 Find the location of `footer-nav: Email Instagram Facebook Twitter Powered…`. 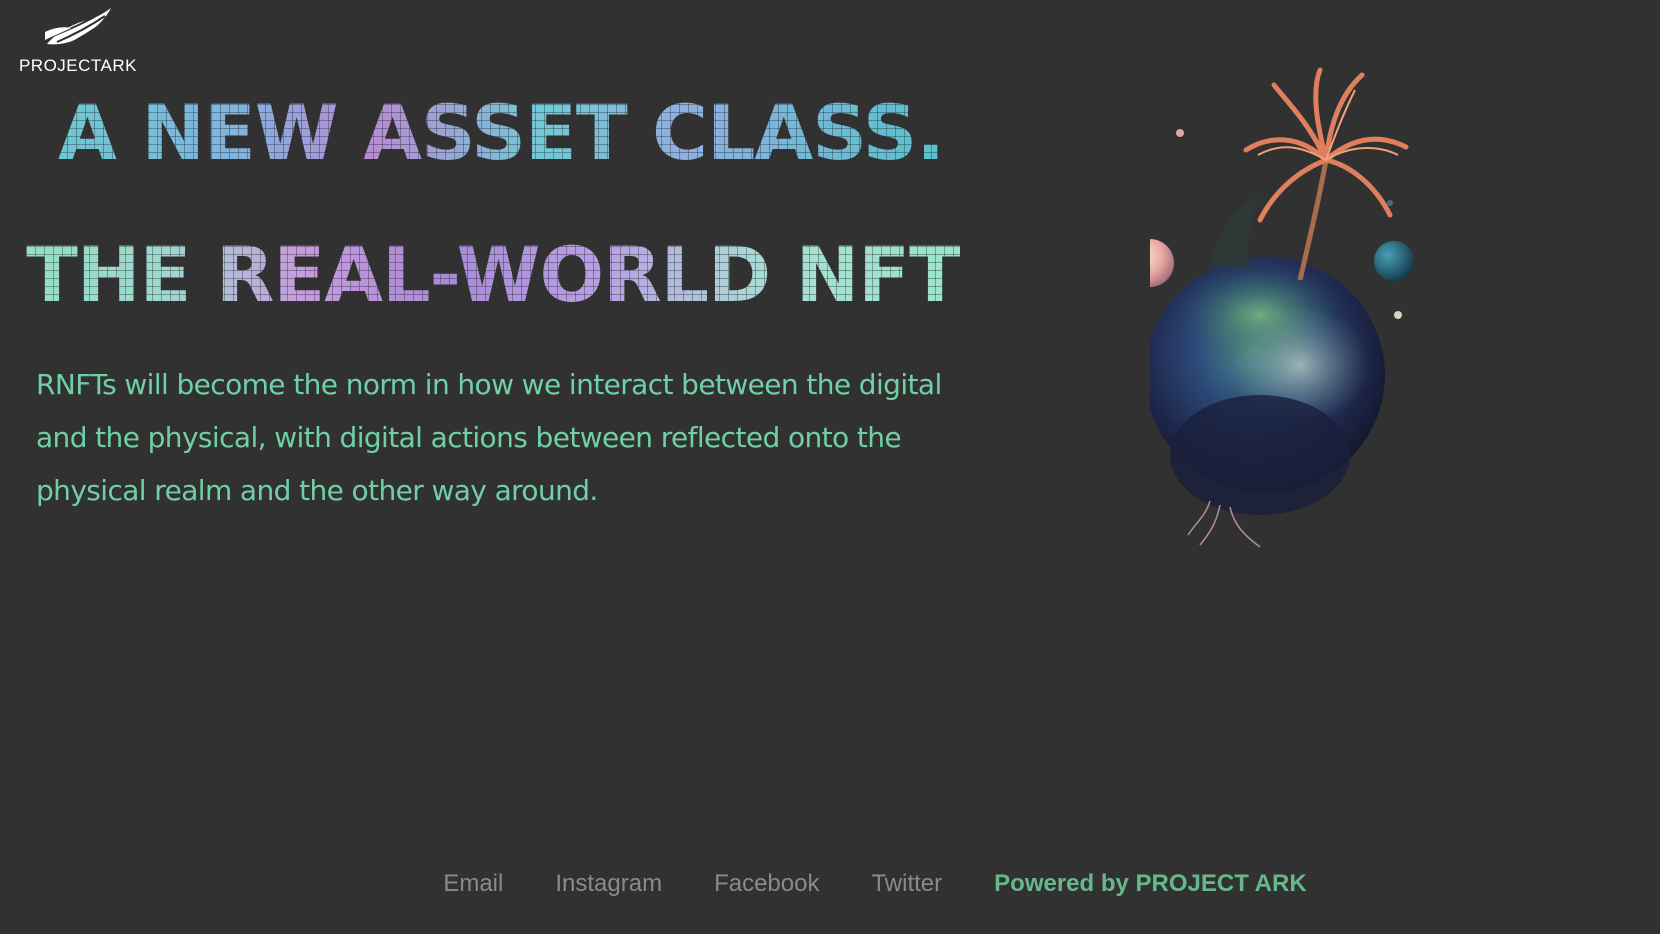

footer-nav: Email Instagram Facebook Twitter Powered… is located at coordinates (874, 884).